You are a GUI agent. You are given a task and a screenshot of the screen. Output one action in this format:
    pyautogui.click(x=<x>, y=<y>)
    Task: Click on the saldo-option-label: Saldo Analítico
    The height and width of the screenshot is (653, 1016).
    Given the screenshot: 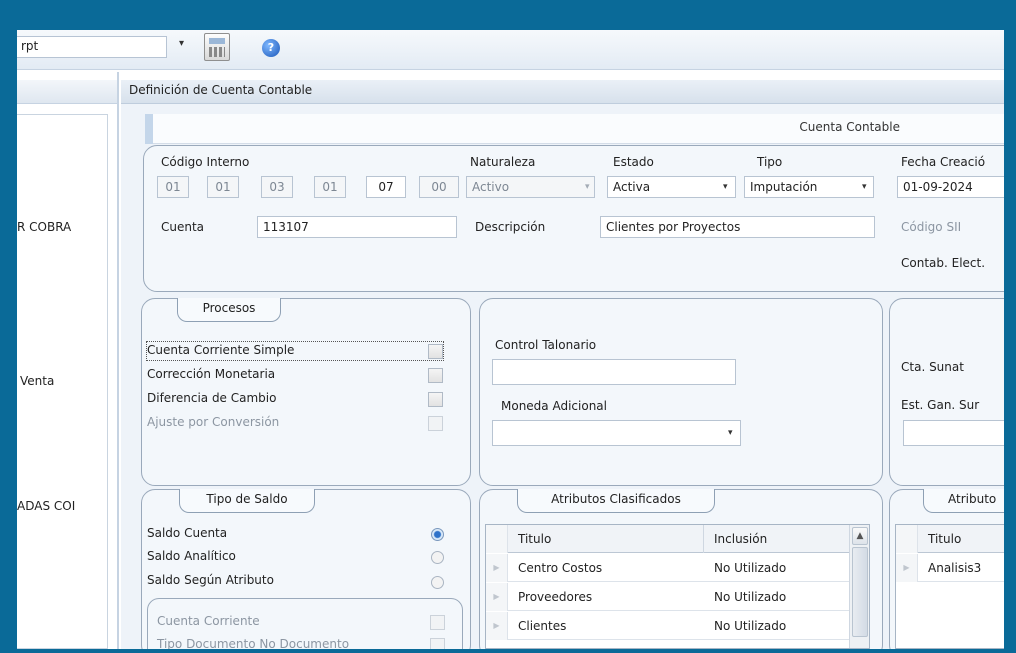 What is the action you would take?
    pyautogui.click(x=191, y=556)
    